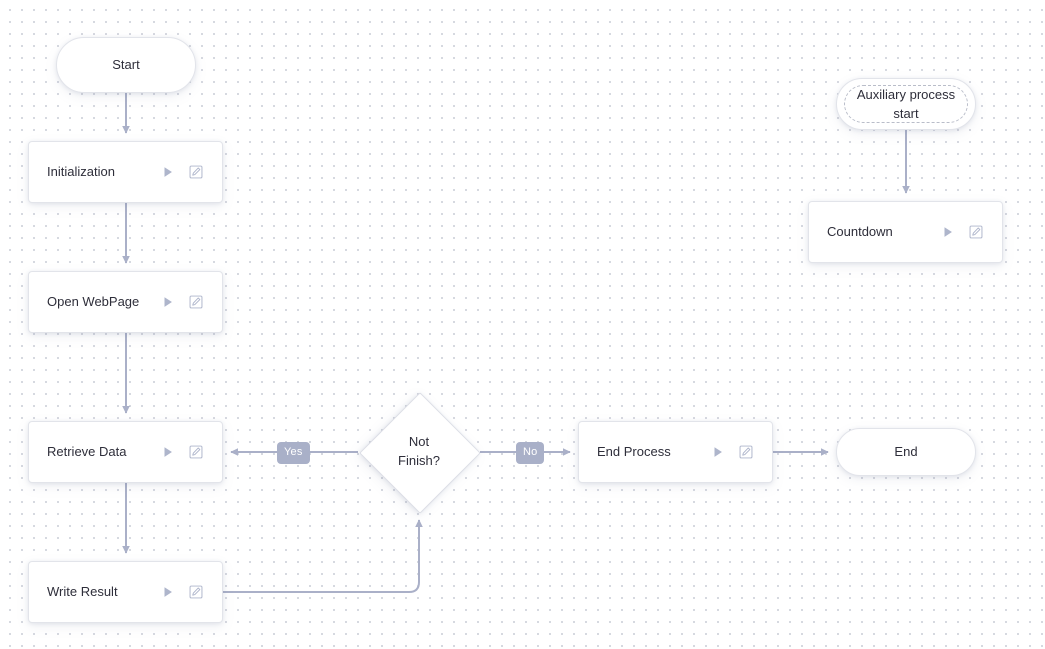  I want to click on node-countdown: Countdown, so click(905, 232).